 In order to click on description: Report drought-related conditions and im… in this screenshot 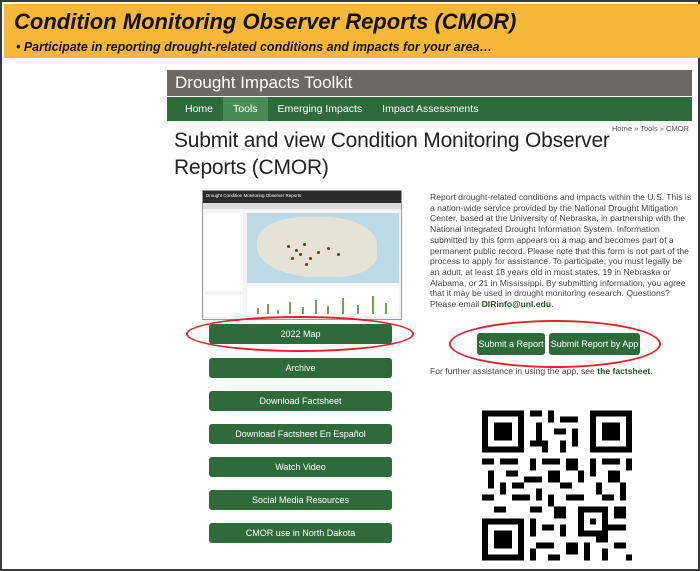, I will do `click(561, 251)`.